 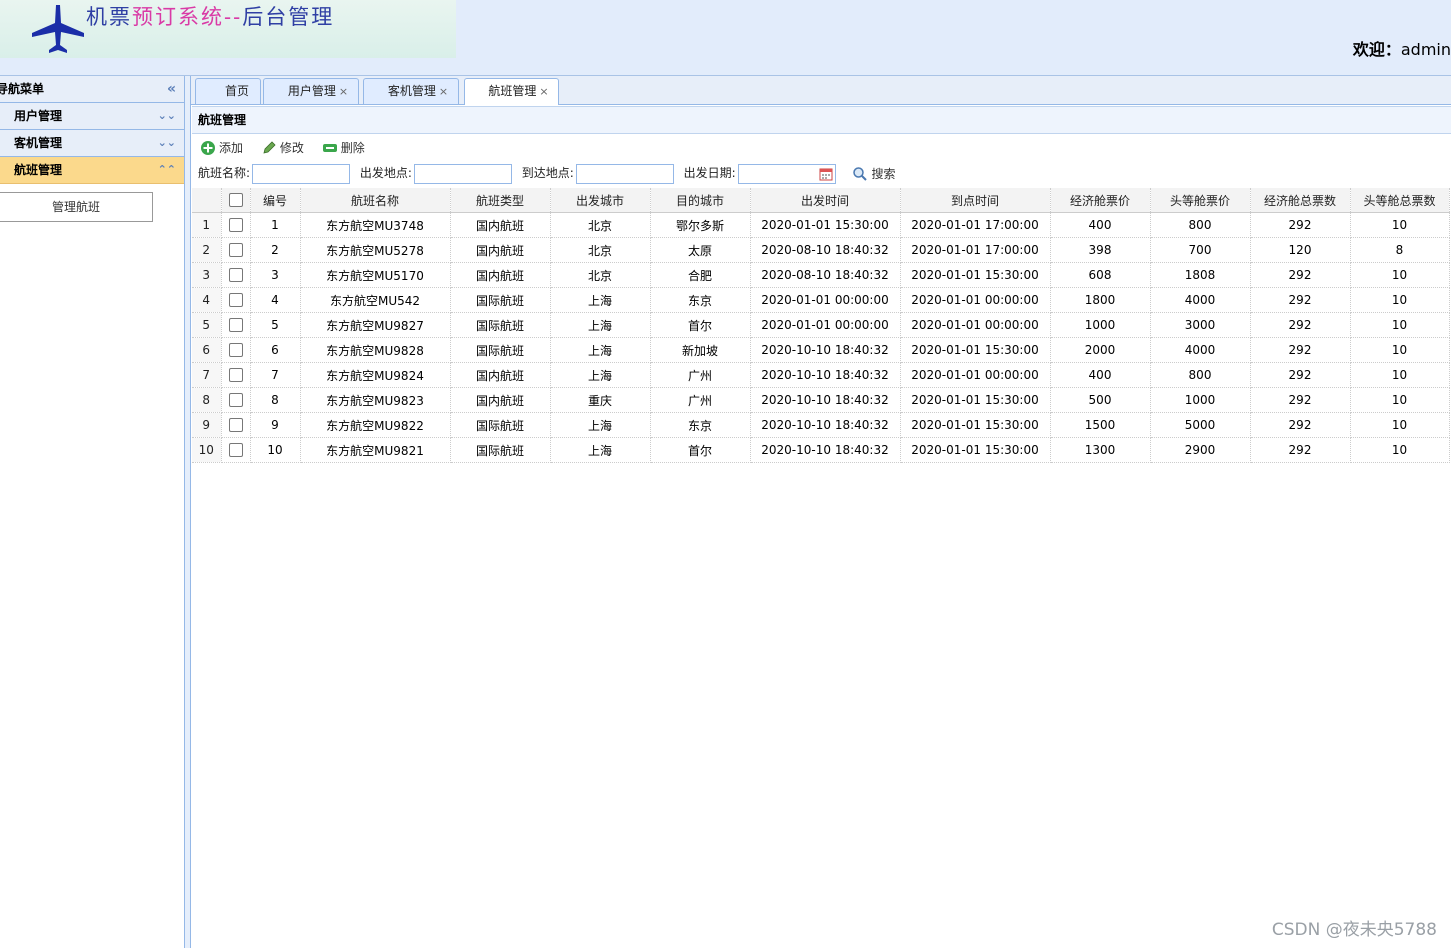 I want to click on delete-button: 删除, so click(x=343, y=148).